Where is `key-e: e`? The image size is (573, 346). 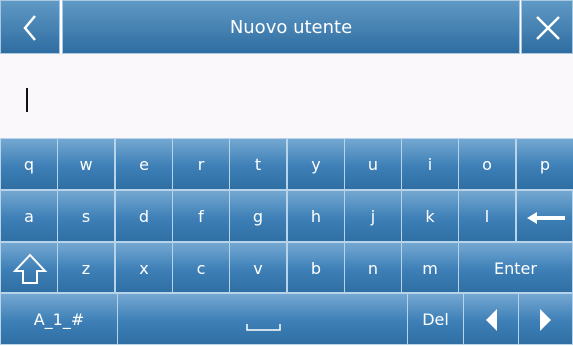 key-e: e is located at coordinates (144, 164).